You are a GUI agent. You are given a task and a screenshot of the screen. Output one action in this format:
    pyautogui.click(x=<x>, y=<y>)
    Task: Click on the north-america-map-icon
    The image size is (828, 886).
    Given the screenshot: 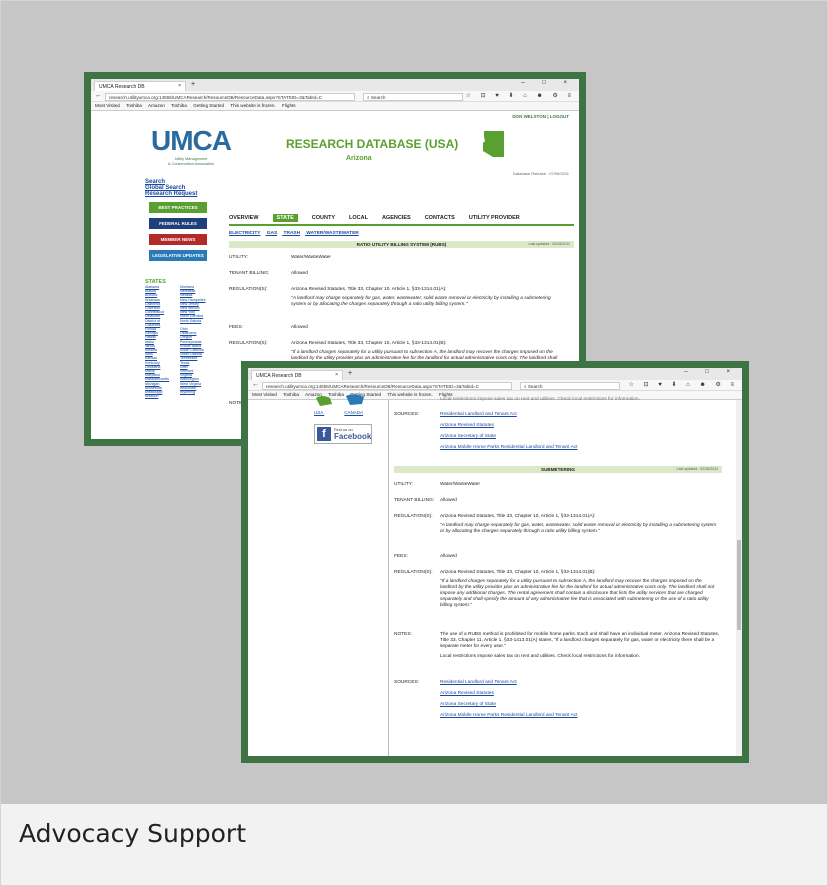 What is the action you would take?
    pyautogui.click(x=340, y=400)
    